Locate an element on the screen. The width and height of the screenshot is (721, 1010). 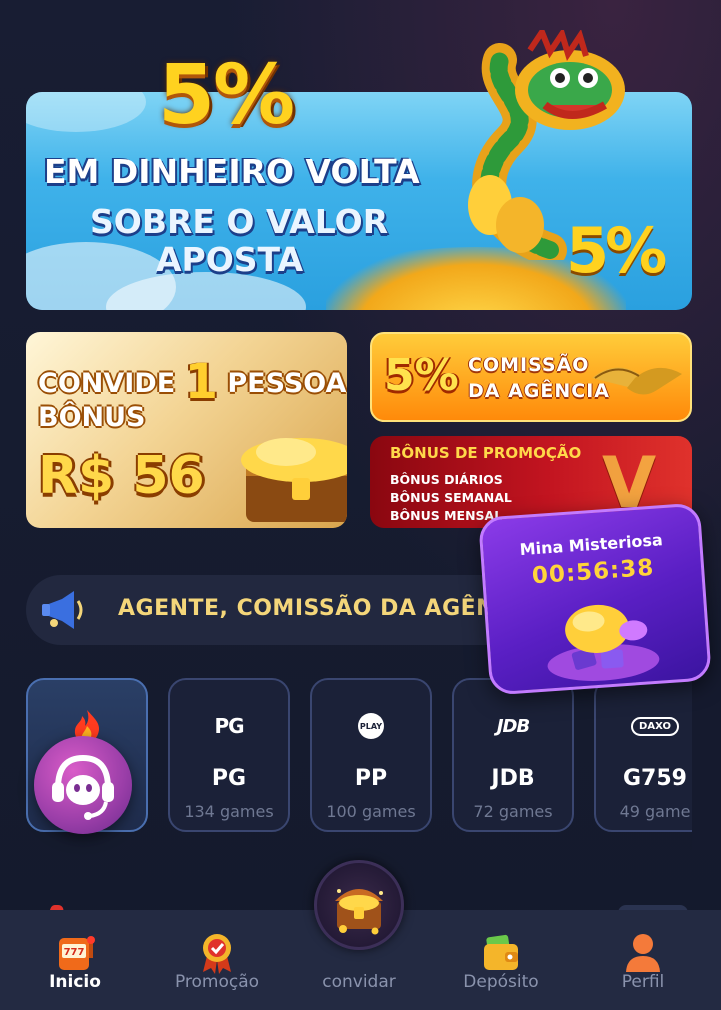
nav-label: Depósito is located at coordinates (501, 982).